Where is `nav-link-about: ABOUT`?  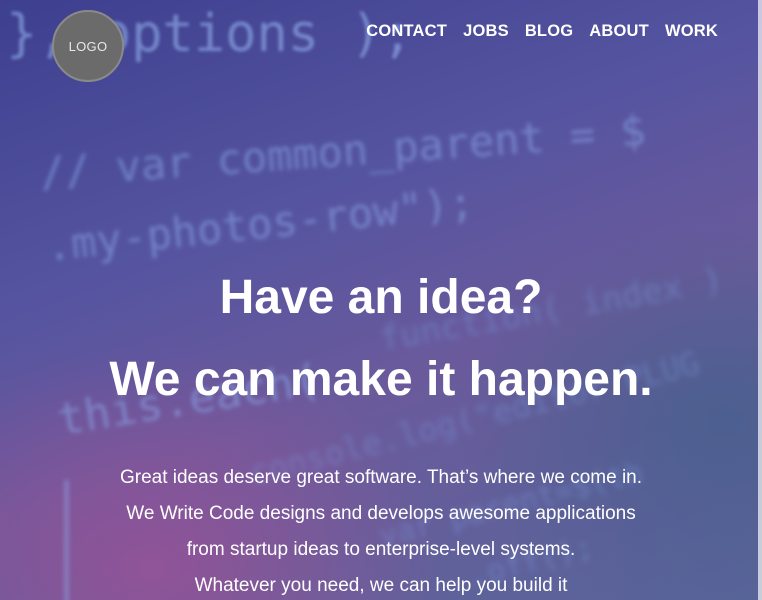 nav-link-about: ABOUT is located at coordinates (619, 31).